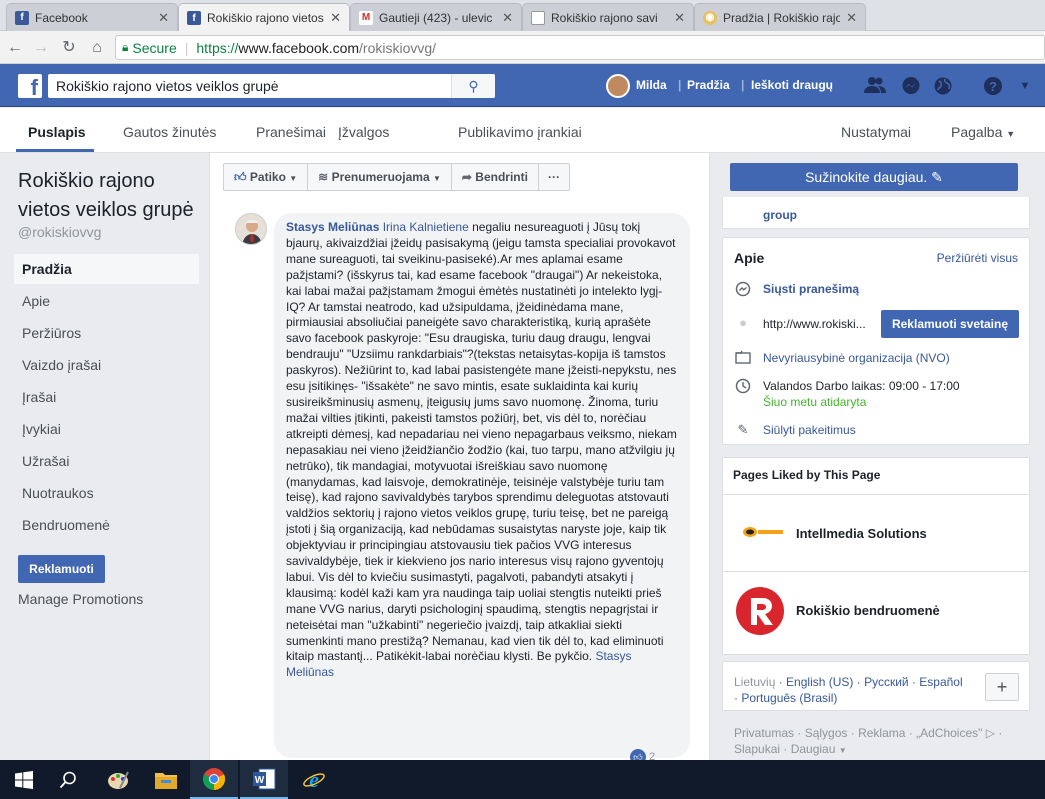 This screenshot has width=1045, height=799. What do you see at coordinates (757, 749) in the screenshot?
I see `footer-link: Slapukai` at bounding box center [757, 749].